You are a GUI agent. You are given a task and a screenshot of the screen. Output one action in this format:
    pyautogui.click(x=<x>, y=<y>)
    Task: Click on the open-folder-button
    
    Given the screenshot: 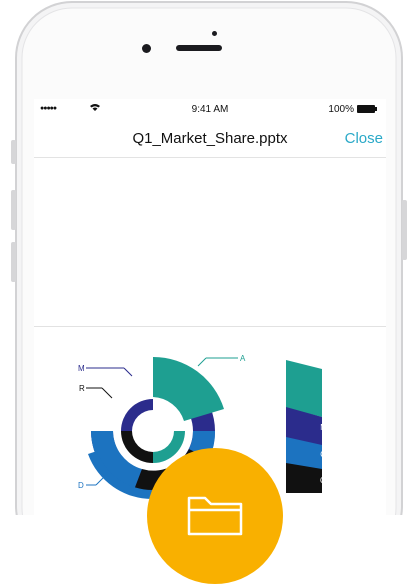 What is the action you would take?
    pyautogui.click(x=215, y=516)
    